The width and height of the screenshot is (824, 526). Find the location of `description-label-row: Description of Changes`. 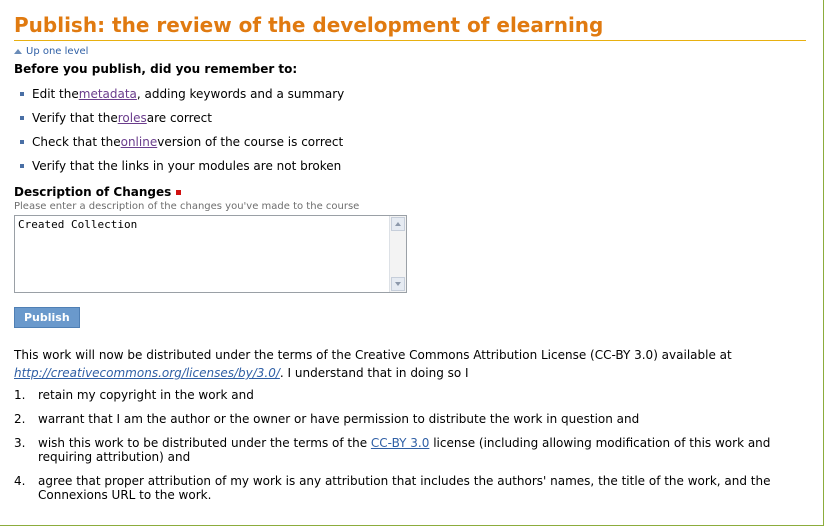

description-label-row: Description of Changes is located at coordinates (410, 192).